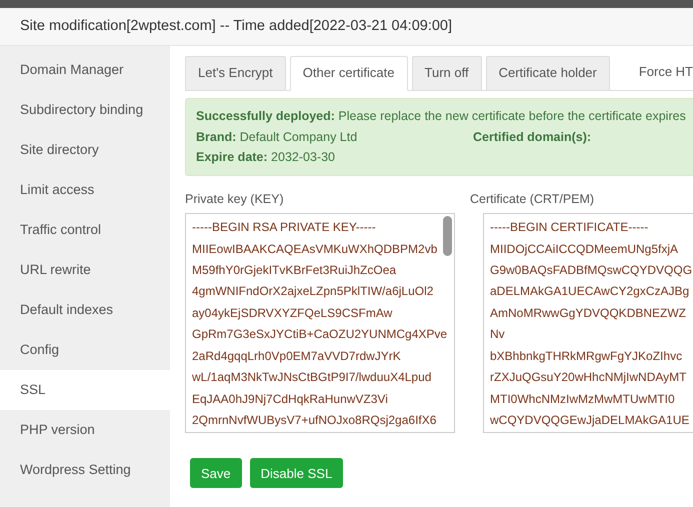 Image resolution: width=693 pixels, height=507 pixels. I want to click on scrollbar-thumb, so click(447, 236).